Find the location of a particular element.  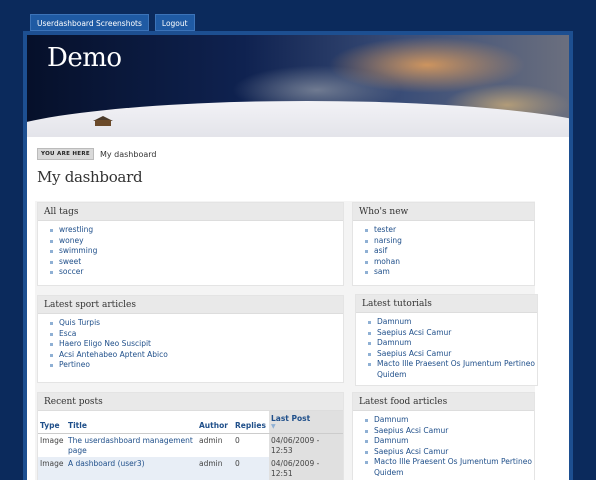

post-title-link: The userdashboard management page is located at coordinates (131, 446).